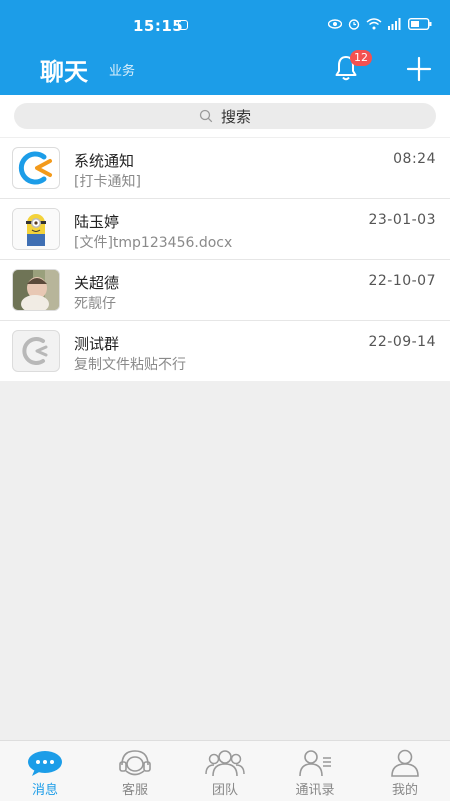 The image size is (450, 801). What do you see at coordinates (130, 365) in the screenshot?
I see `conversation-preview: 复制文件粘贴不行` at bounding box center [130, 365].